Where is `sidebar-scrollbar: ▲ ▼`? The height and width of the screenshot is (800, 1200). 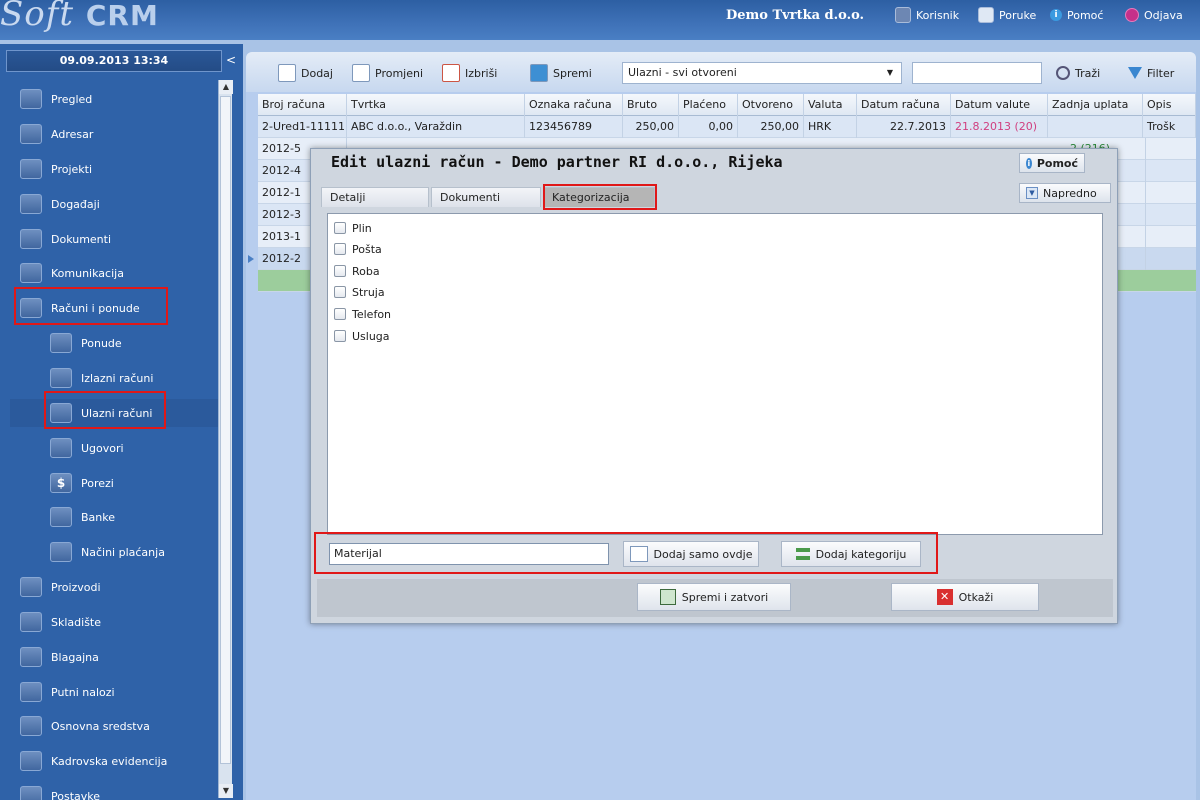
sidebar-scrollbar: ▲ ▼ is located at coordinates (225, 439).